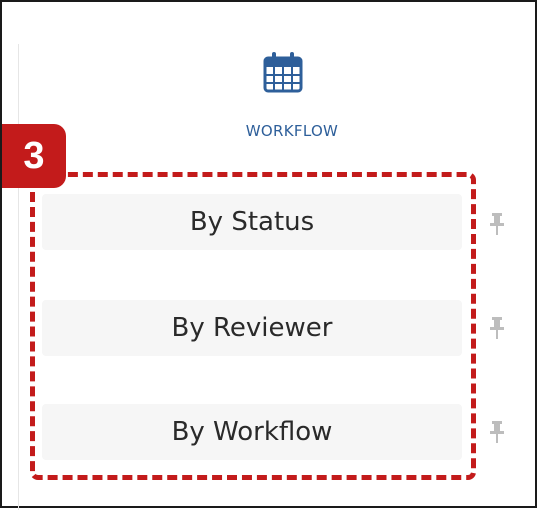 The height and width of the screenshot is (510, 537). What do you see at coordinates (252, 328) in the screenshot?
I see `menu-item-by-reviewer: By Reviewer` at bounding box center [252, 328].